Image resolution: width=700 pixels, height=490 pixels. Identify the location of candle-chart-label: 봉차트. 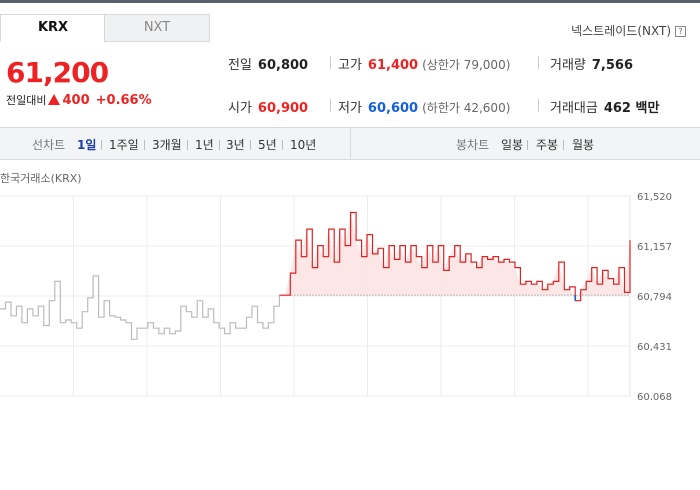
(473, 145).